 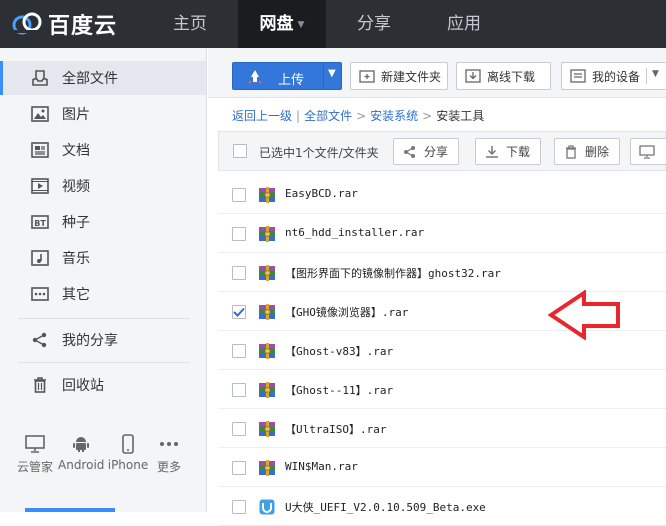 I want to click on file-row: 【图形界面下的镜像制作器】ghost32.rar, so click(x=442, y=272).